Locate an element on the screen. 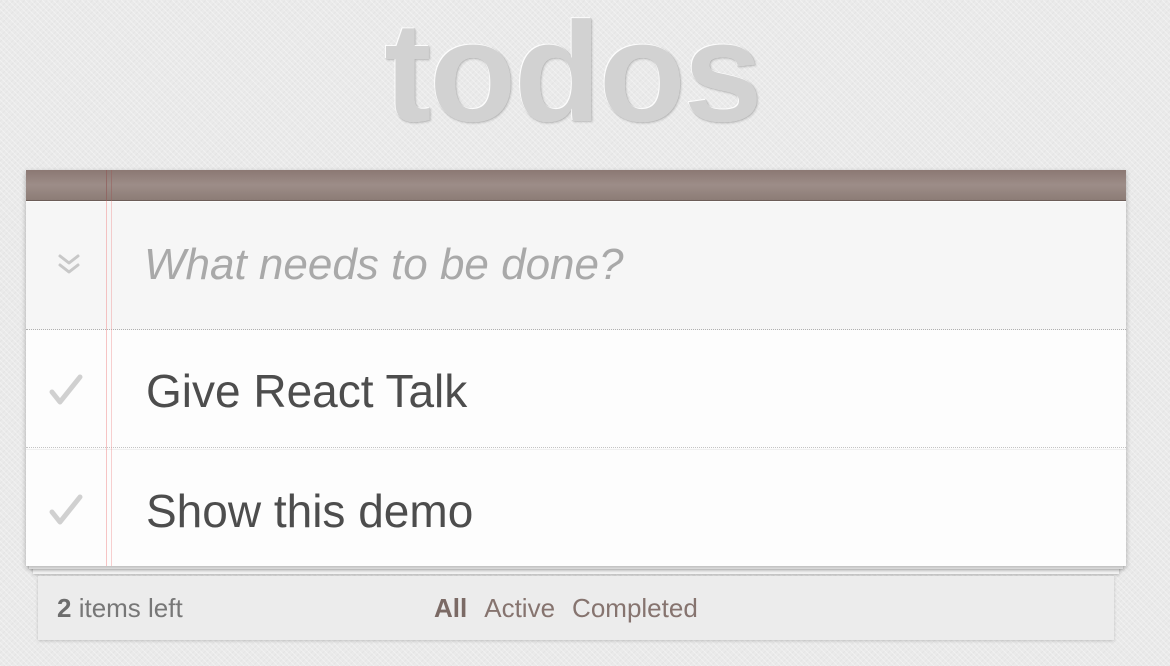 Image resolution: width=1170 pixels, height=666 pixels. todo-label: Show this demo is located at coordinates (309, 511).